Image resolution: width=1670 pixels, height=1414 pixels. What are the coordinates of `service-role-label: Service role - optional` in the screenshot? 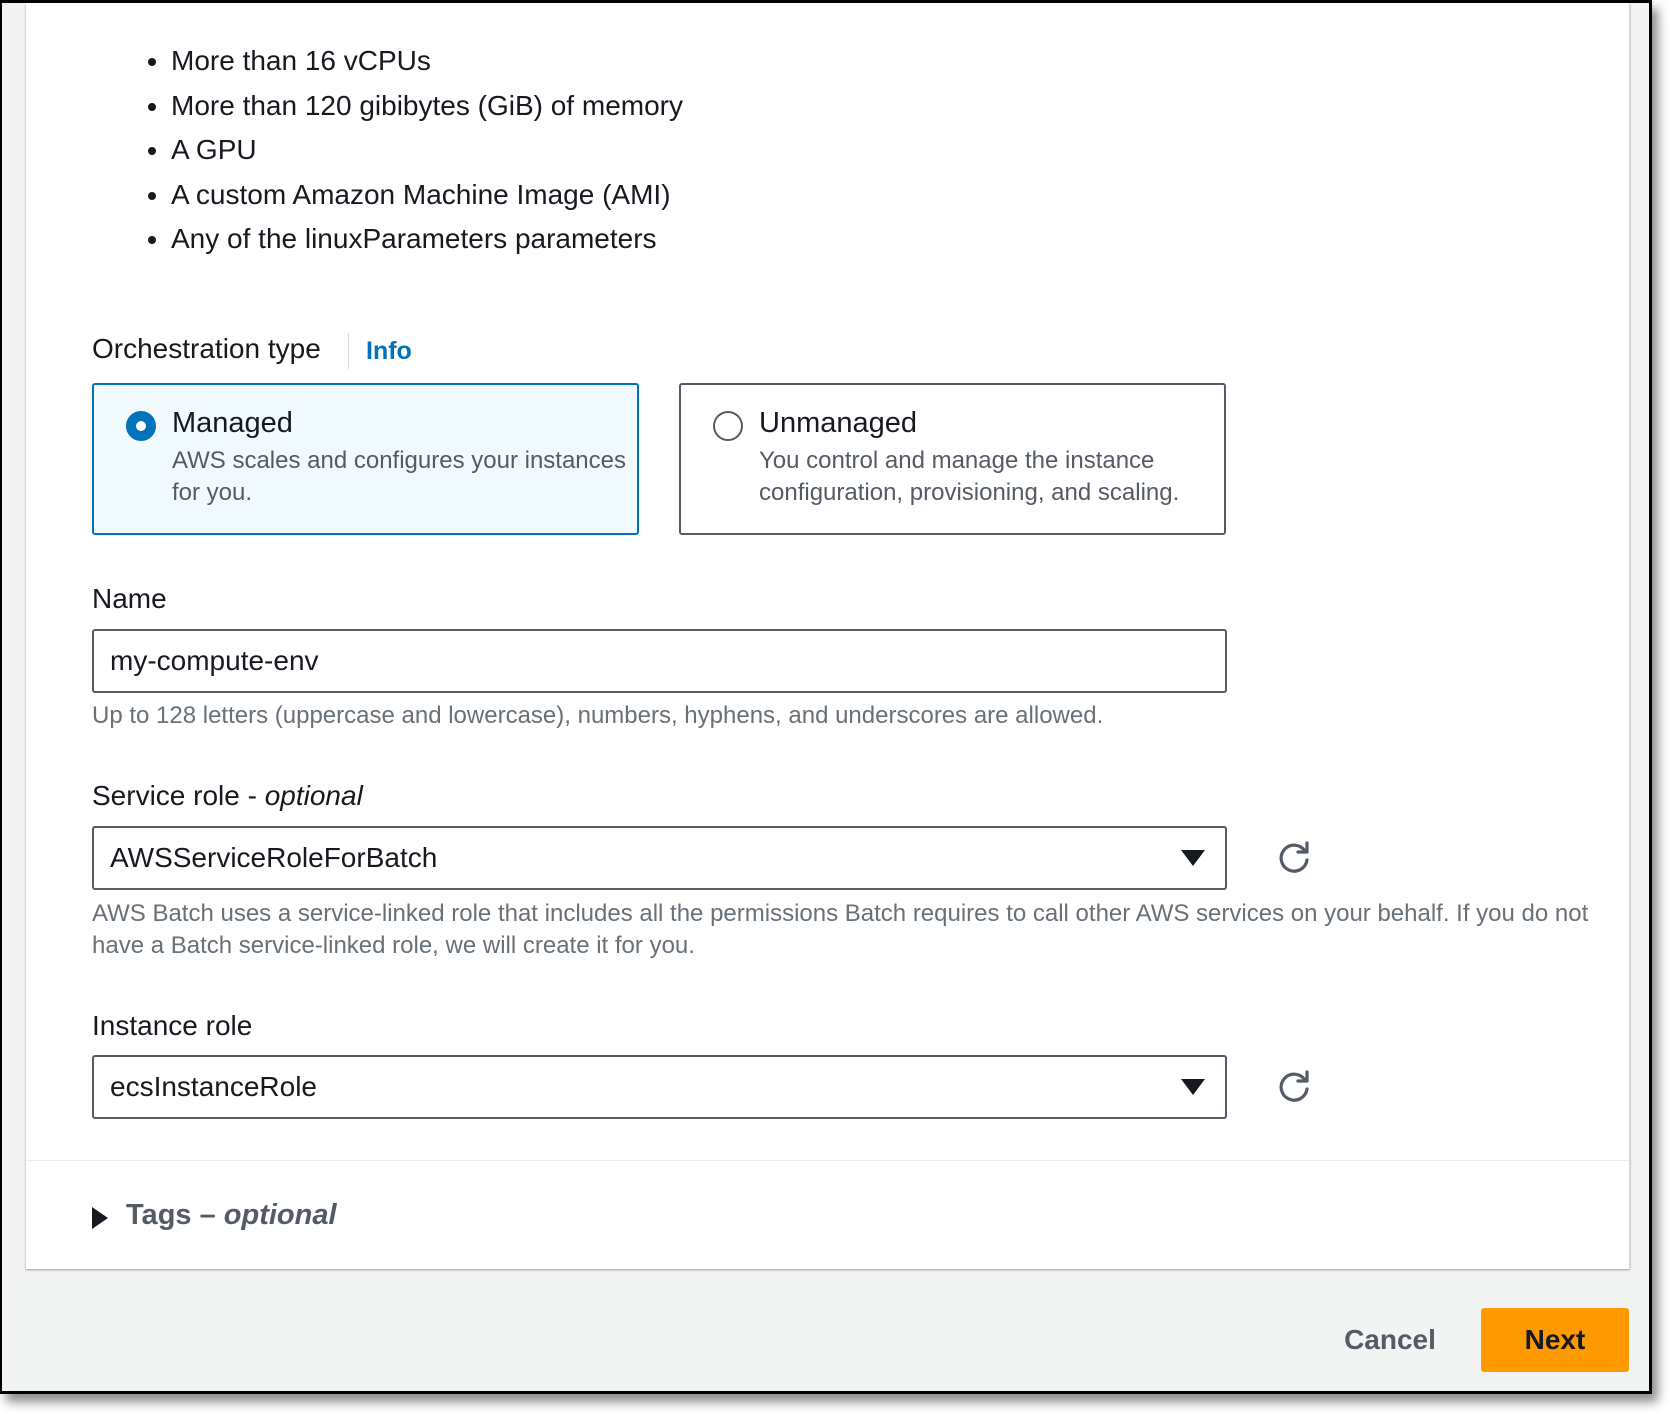 It's located at (227, 796).